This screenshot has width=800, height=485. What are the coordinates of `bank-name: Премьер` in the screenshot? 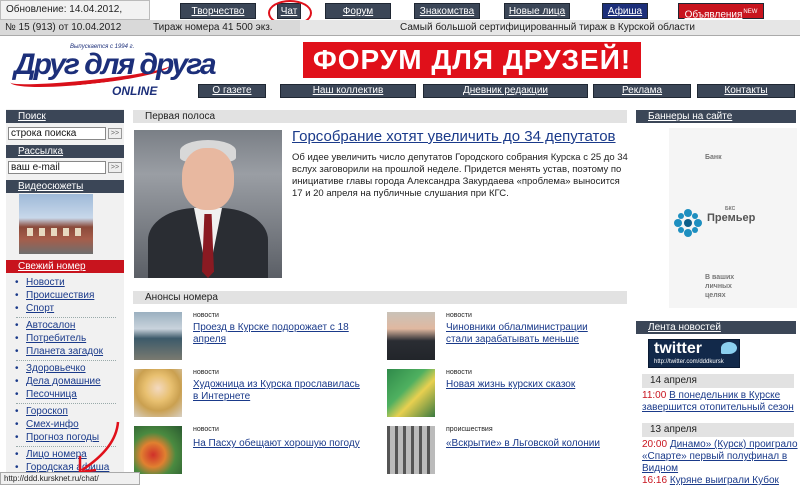 It's located at (731, 218).